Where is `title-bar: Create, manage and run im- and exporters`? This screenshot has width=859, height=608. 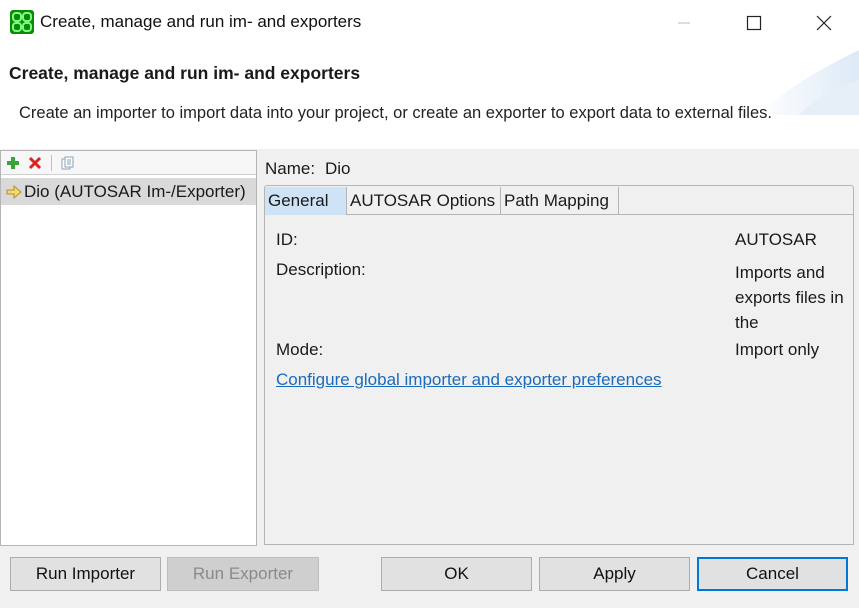 title-bar: Create, manage and run im- and exporters is located at coordinates (429, 22).